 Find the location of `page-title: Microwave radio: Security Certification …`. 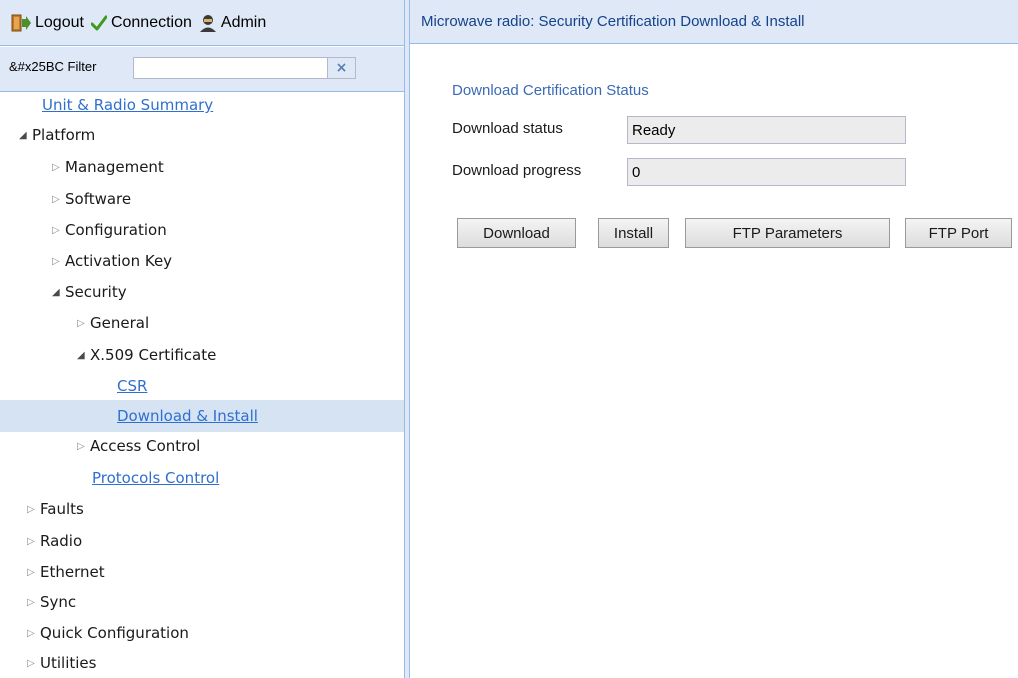

page-title: Microwave radio: Security Certification … is located at coordinates (613, 21).